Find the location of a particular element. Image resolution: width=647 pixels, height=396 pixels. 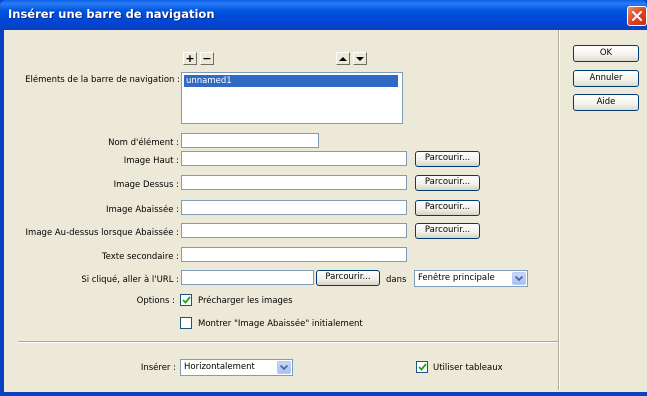

in-label: dans is located at coordinates (396, 280).